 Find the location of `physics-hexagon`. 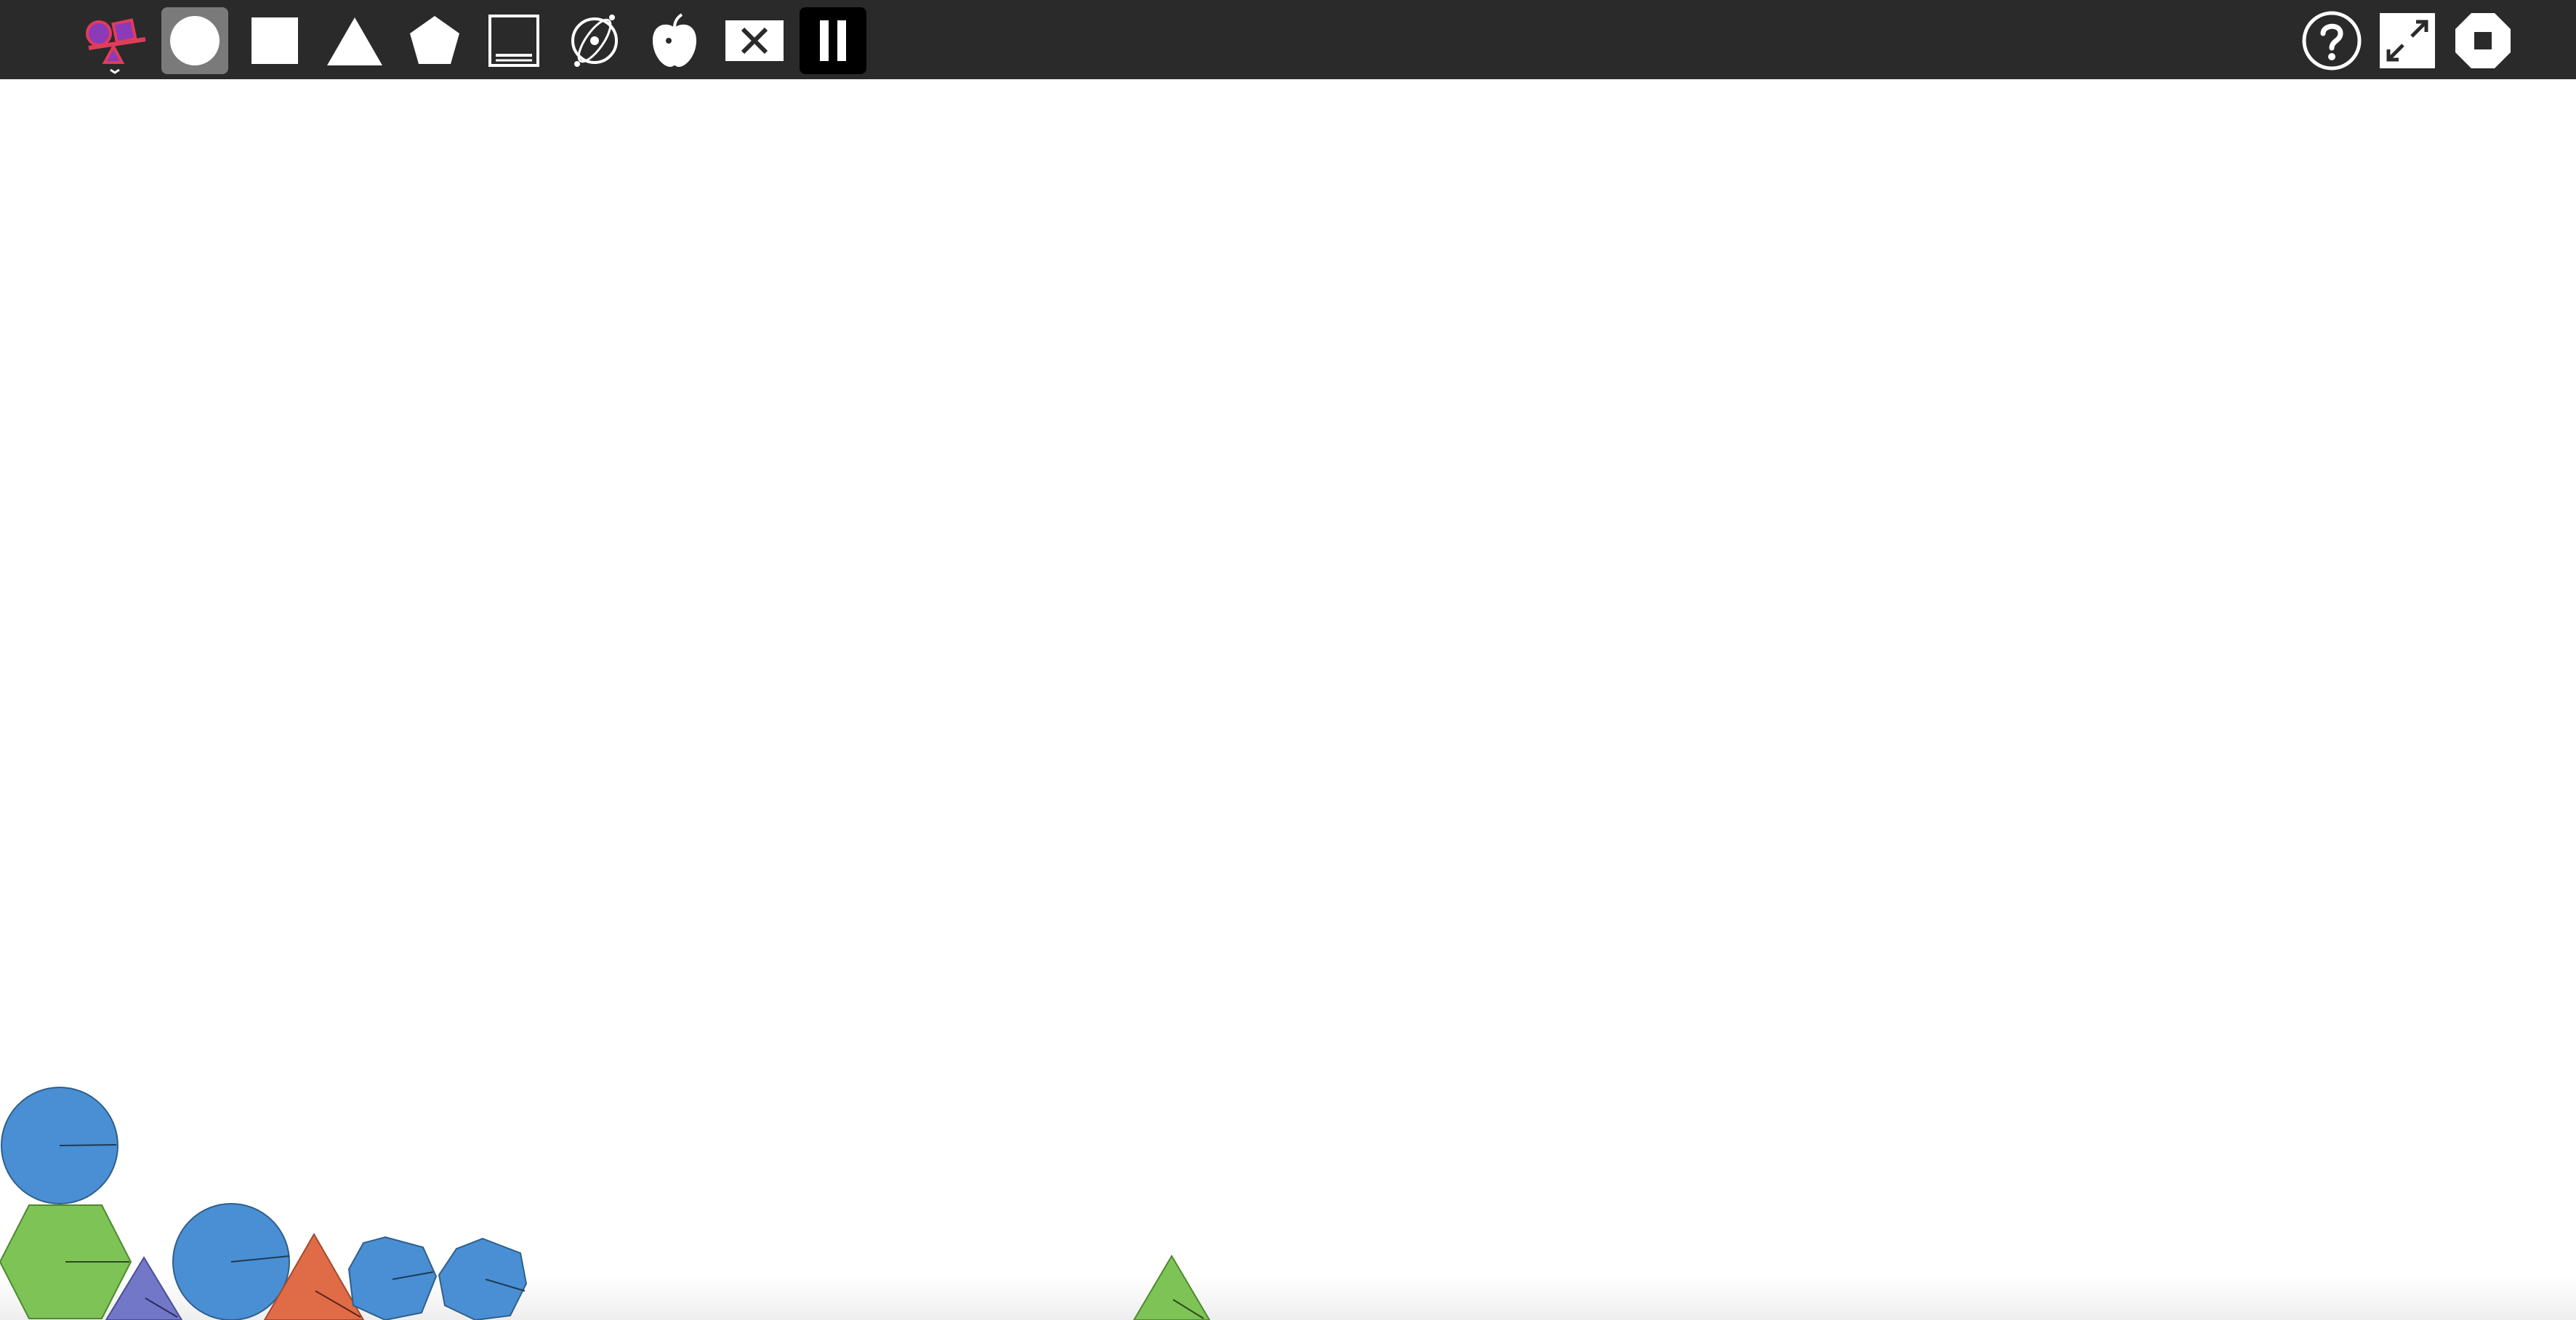

physics-hexagon is located at coordinates (66, 1261).